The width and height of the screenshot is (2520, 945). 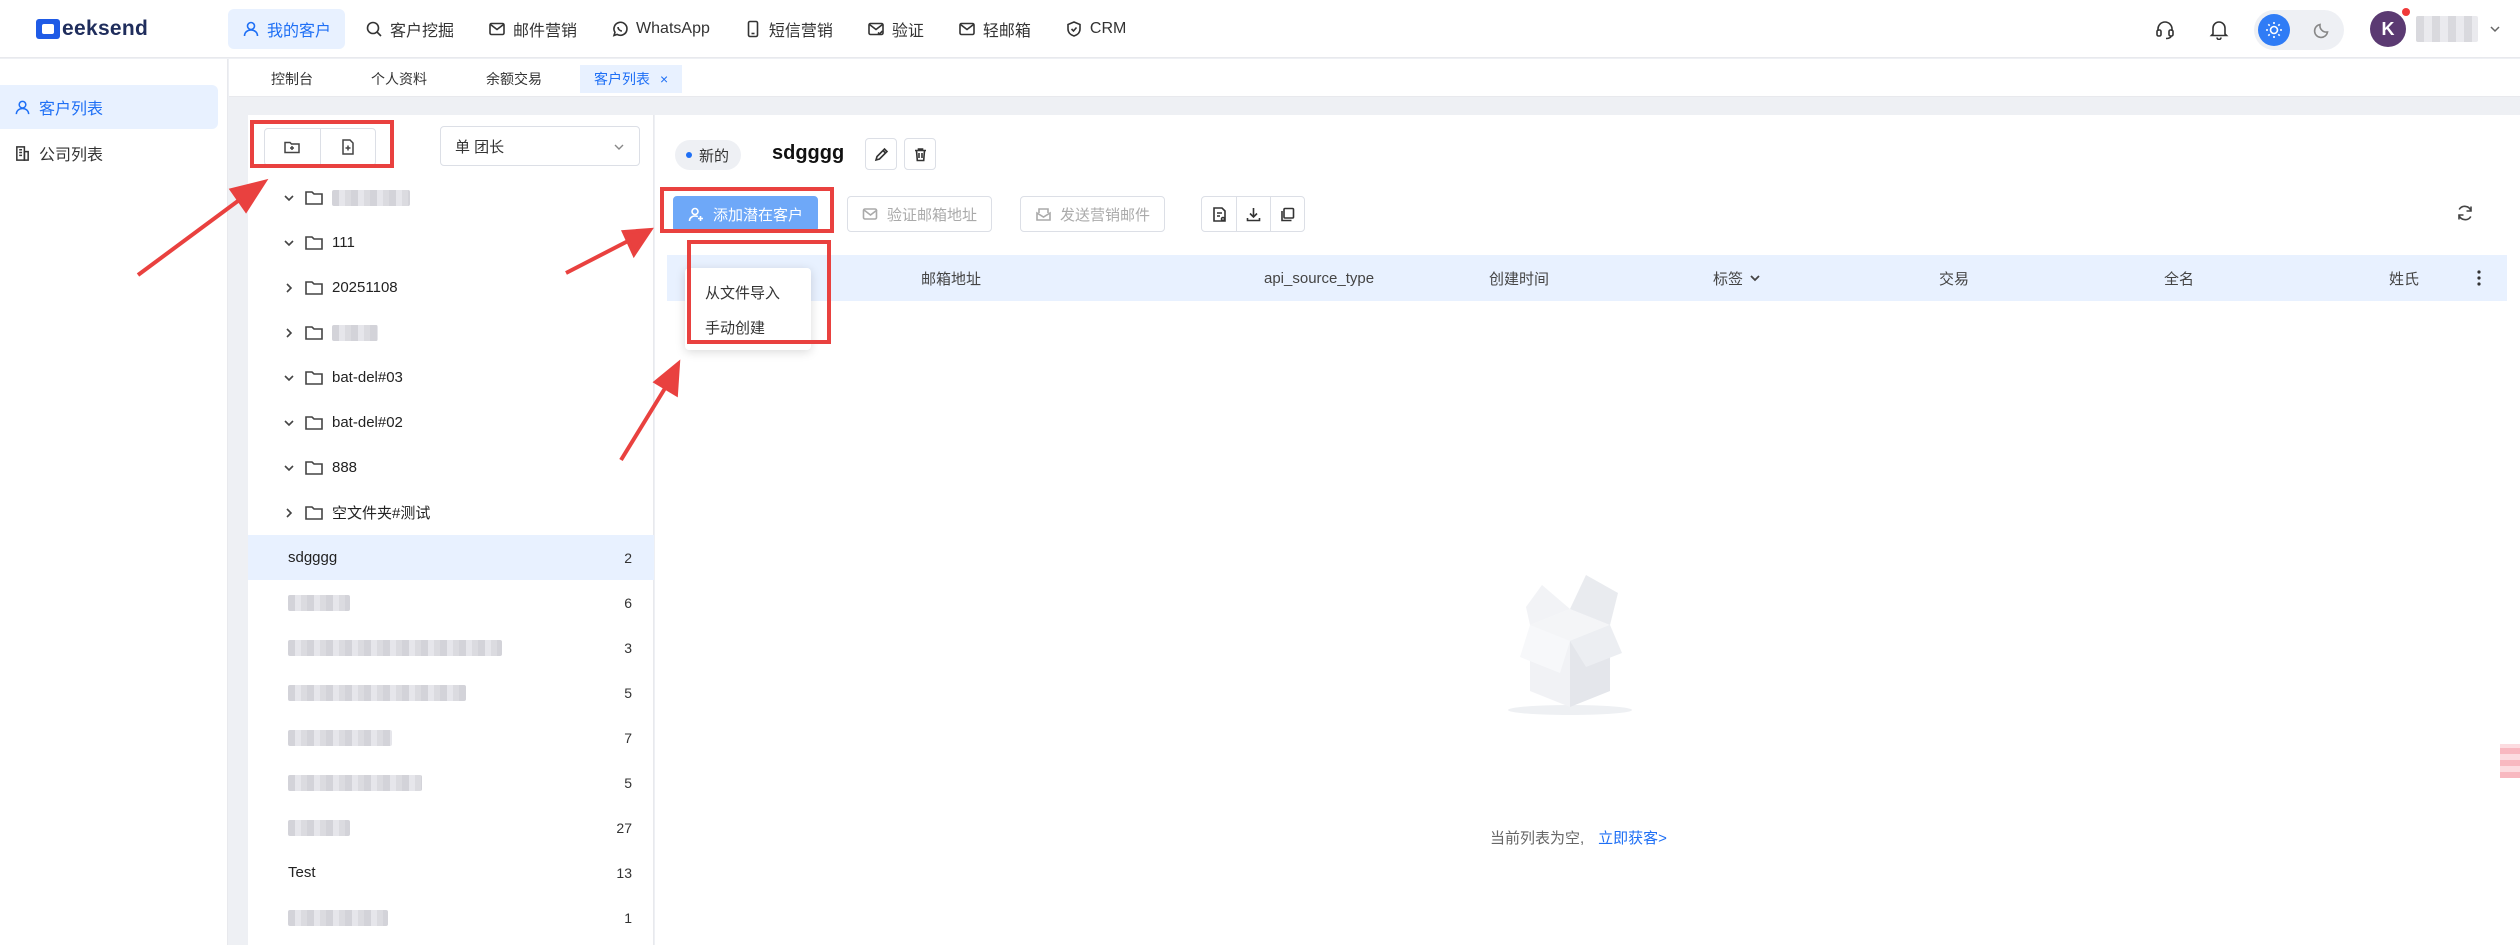 I want to click on moon-icon, so click(x=2322, y=30).